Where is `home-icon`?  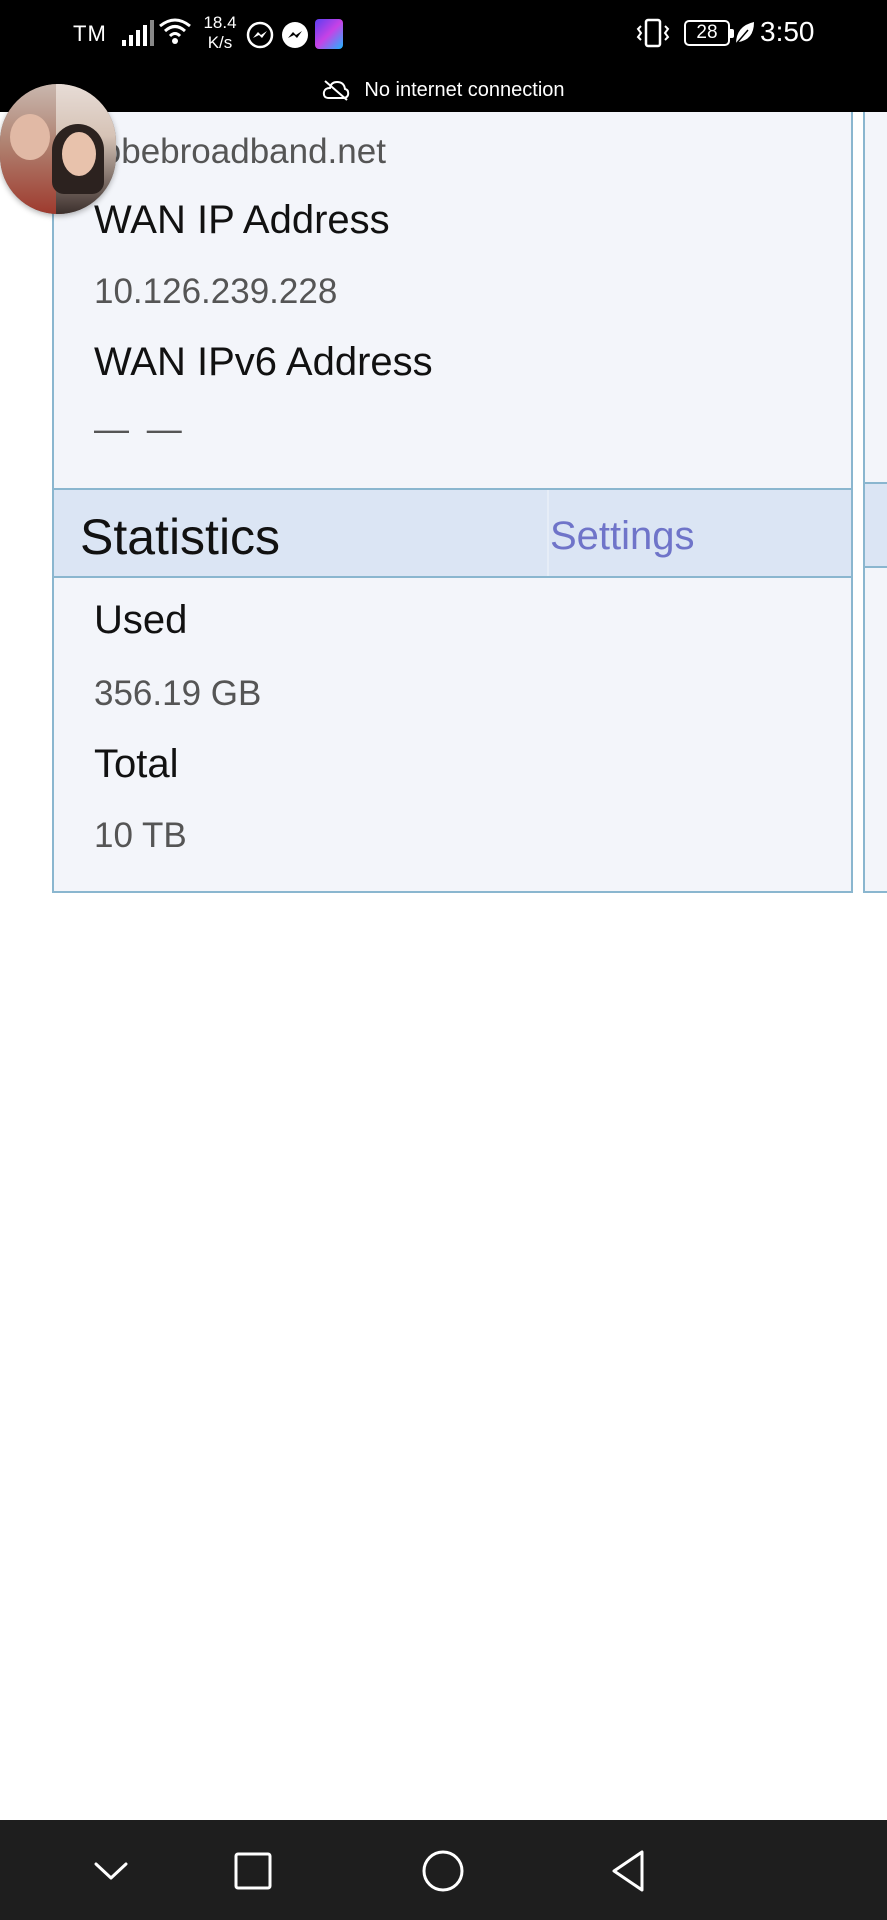
home-icon is located at coordinates (443, 1871).